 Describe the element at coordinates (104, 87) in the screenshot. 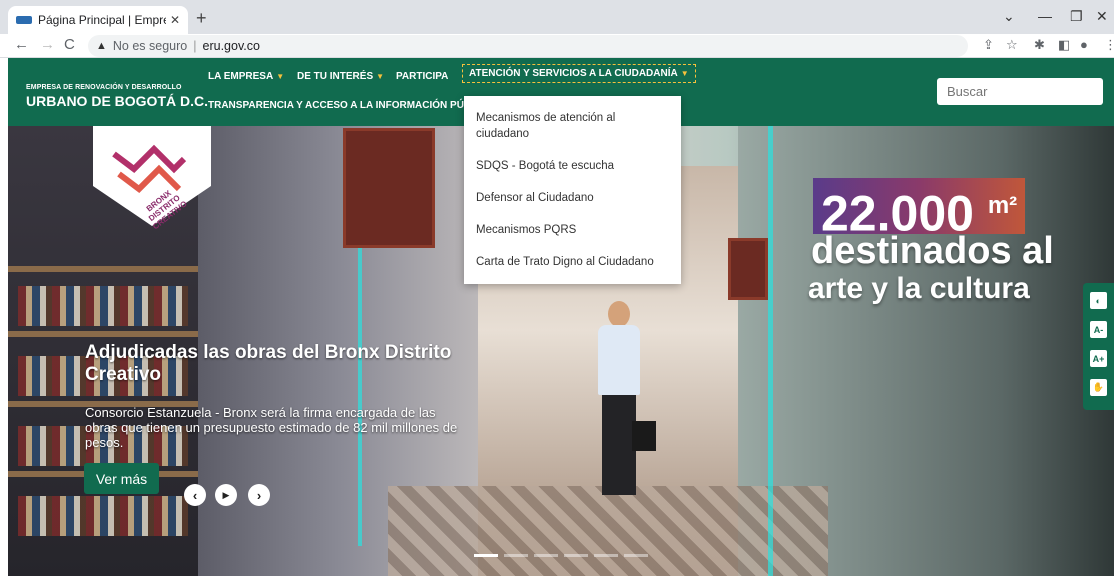

I see `logo-small-text: EMPRESA DE RENOVACIÓN Y DESARROLLO` at that location.